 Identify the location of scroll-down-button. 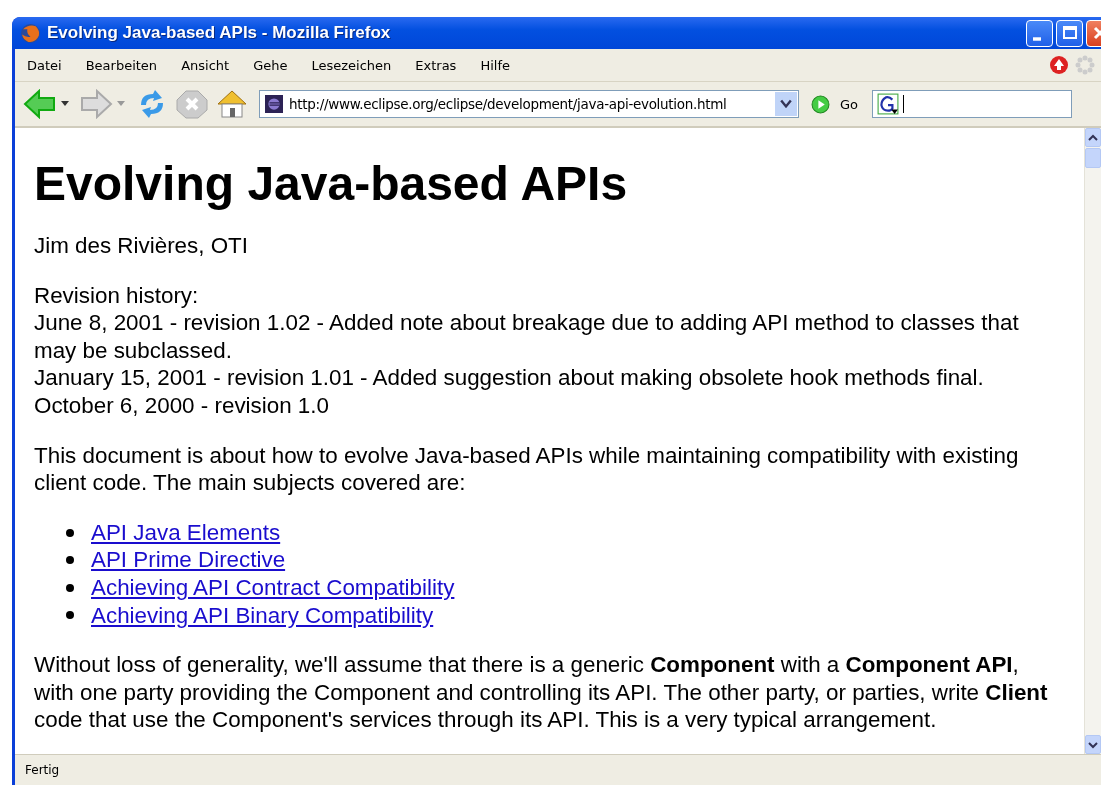
(1093, 744).